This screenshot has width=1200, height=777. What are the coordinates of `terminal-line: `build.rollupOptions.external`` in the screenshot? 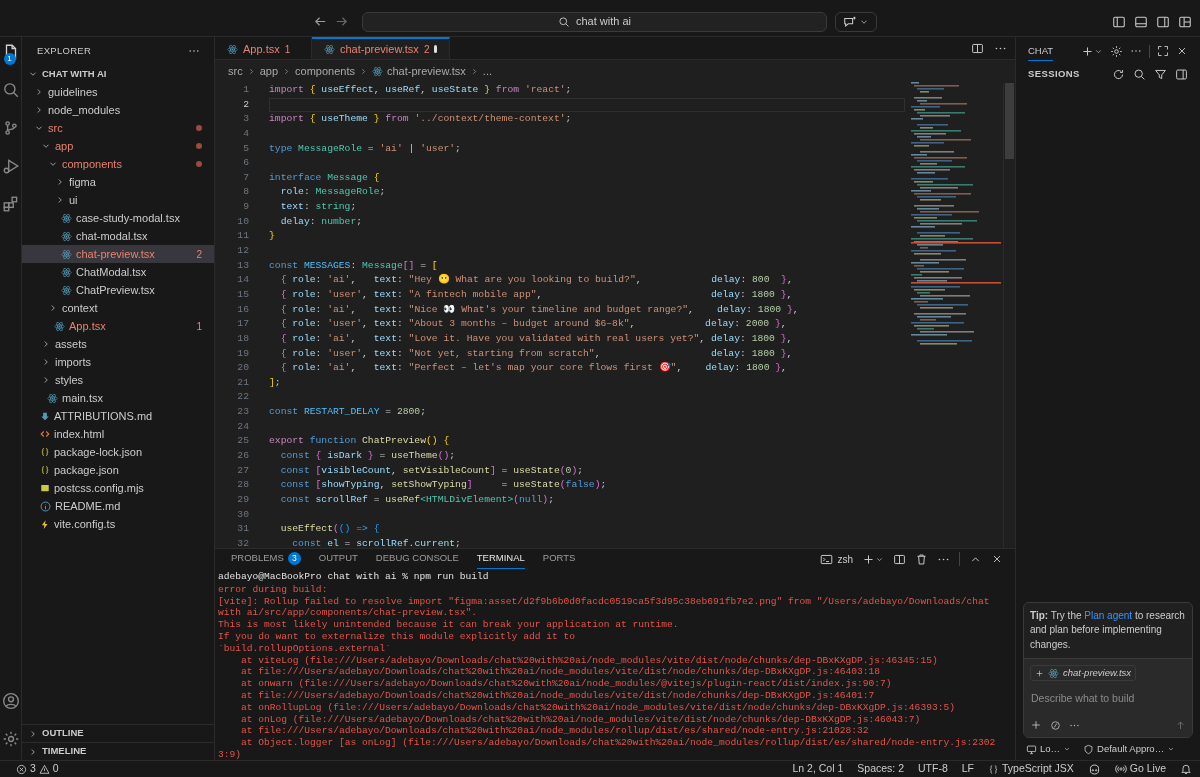 It's located at (304, 648).